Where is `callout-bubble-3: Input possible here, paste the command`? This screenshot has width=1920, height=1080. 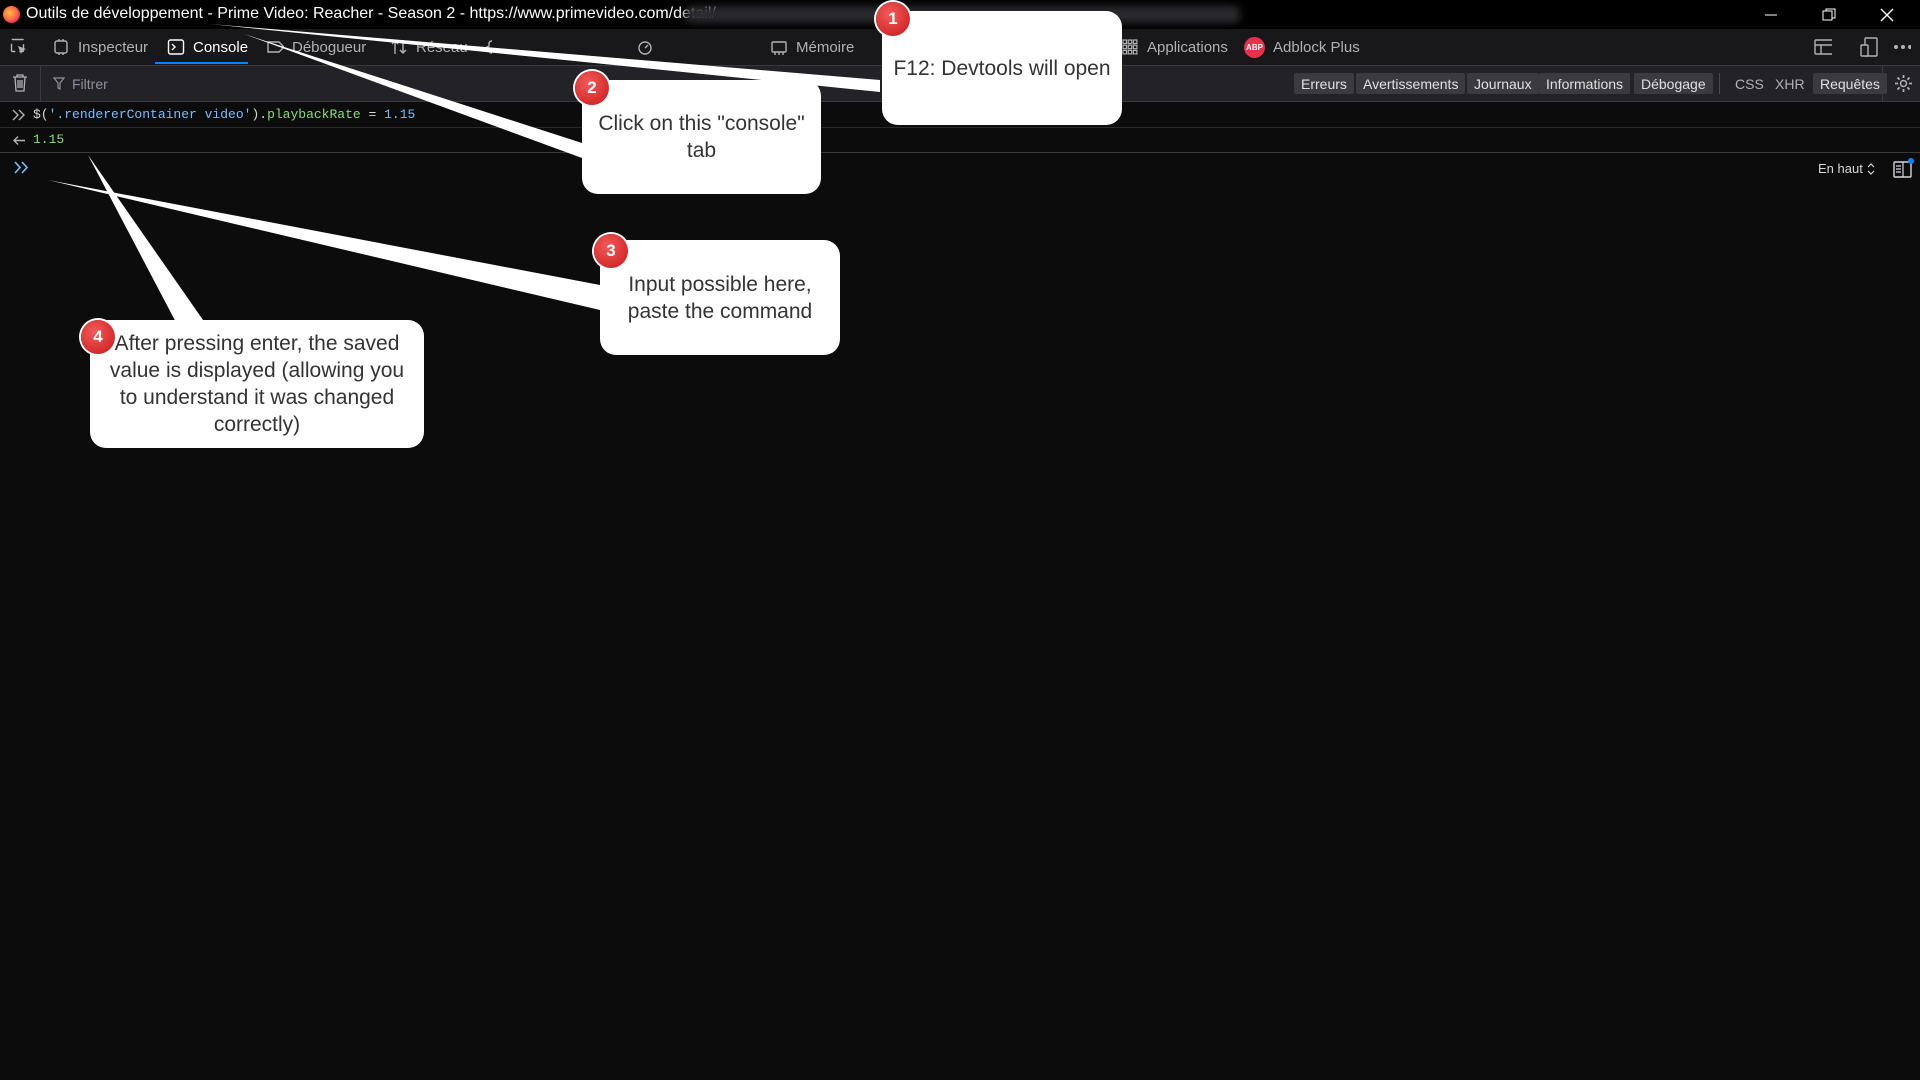
callout-bubble-3: Input possible here, paste the command is located at coordinates (720, 297).